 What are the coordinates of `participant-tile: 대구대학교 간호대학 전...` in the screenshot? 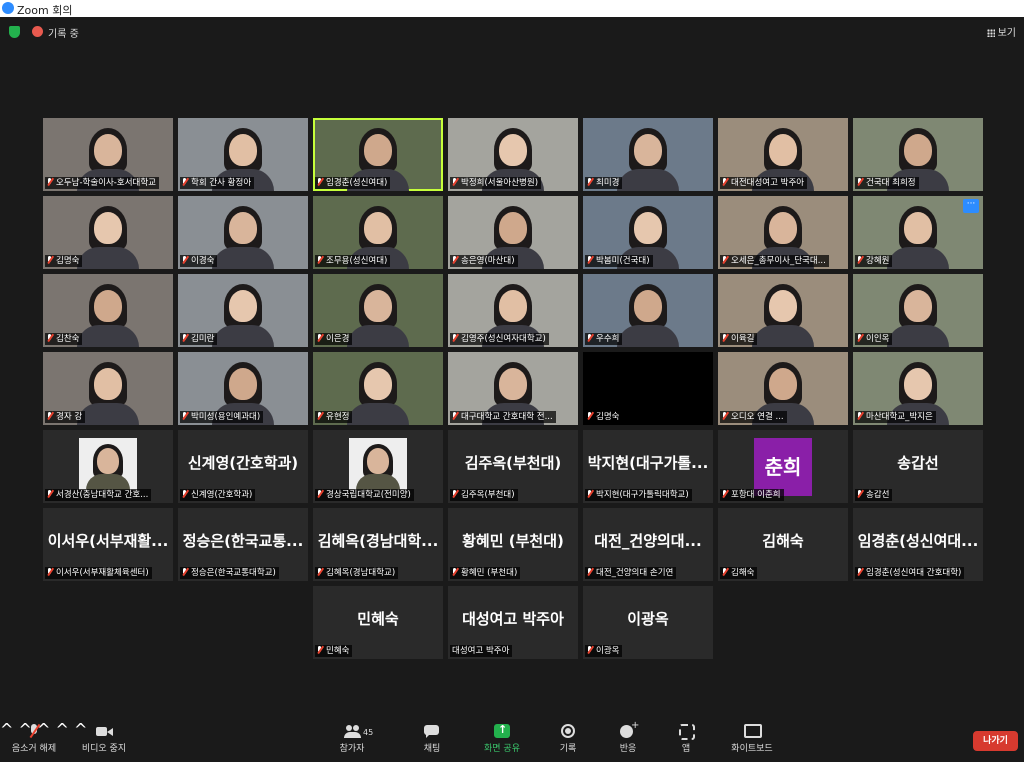 It's located at (513, 388).